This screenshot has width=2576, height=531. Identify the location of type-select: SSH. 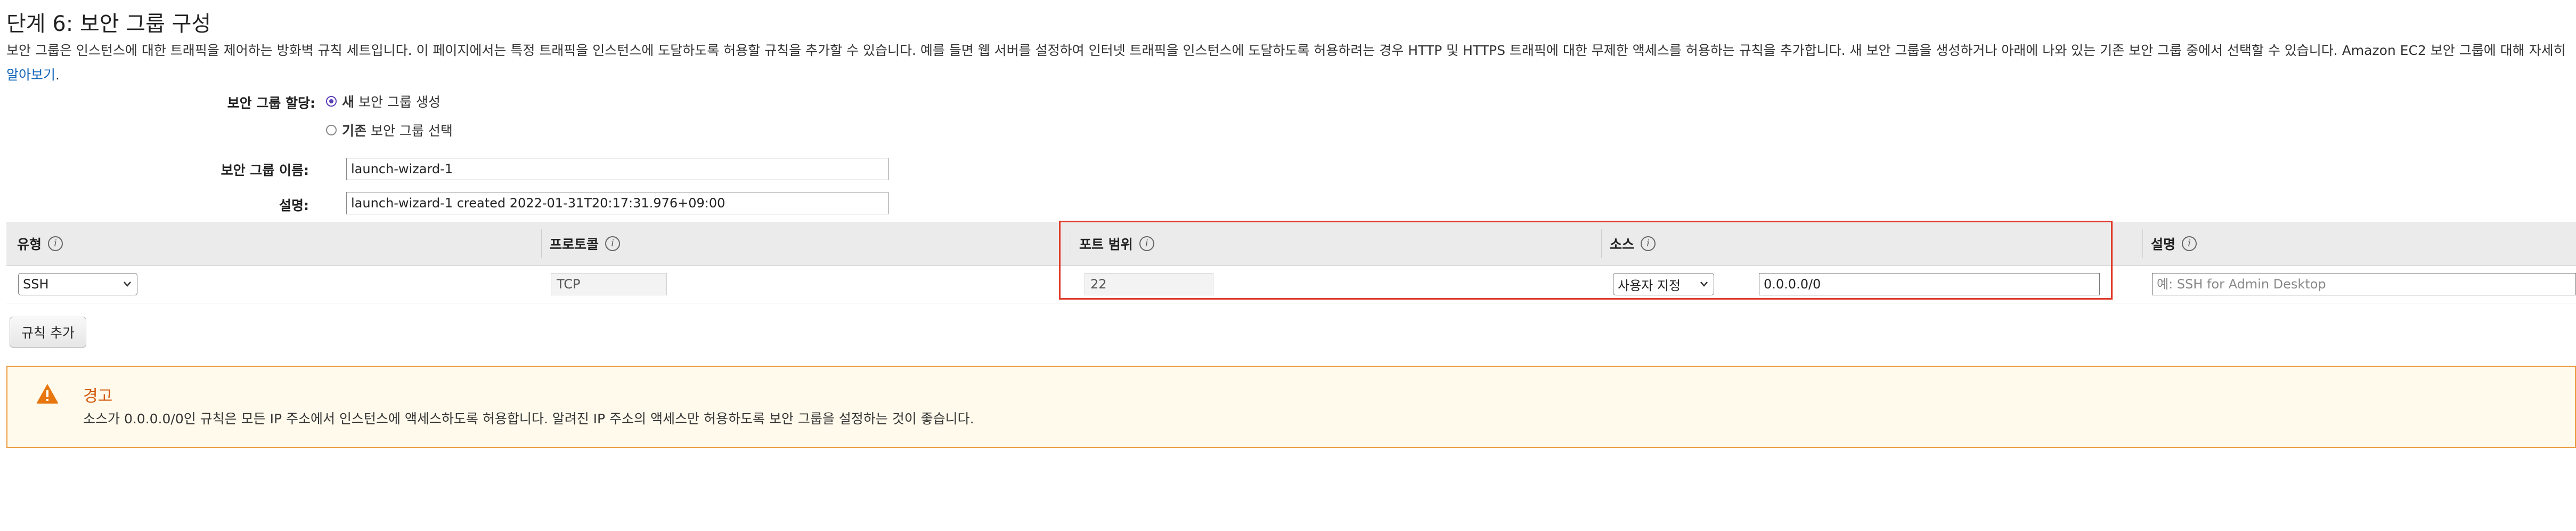
(77, 284).